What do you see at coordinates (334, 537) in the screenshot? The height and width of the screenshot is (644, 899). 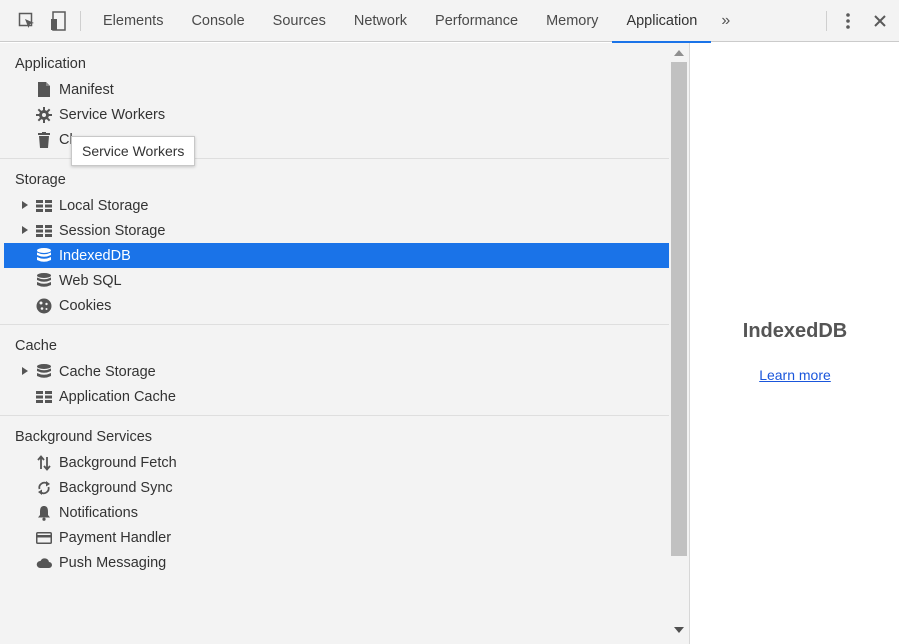 I see `sidebar-item-payment-handler: Payment Handler` at bounding box center [334, 537].